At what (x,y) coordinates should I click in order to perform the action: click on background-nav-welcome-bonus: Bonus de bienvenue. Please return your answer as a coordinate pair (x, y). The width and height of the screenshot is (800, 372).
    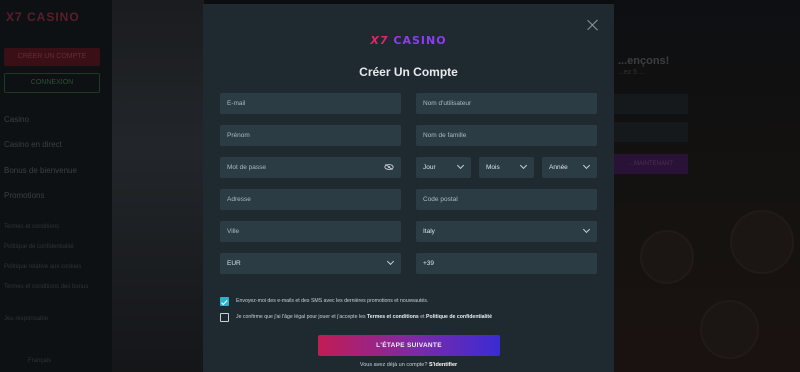
    Looking at the image, I should click on (40, 170).